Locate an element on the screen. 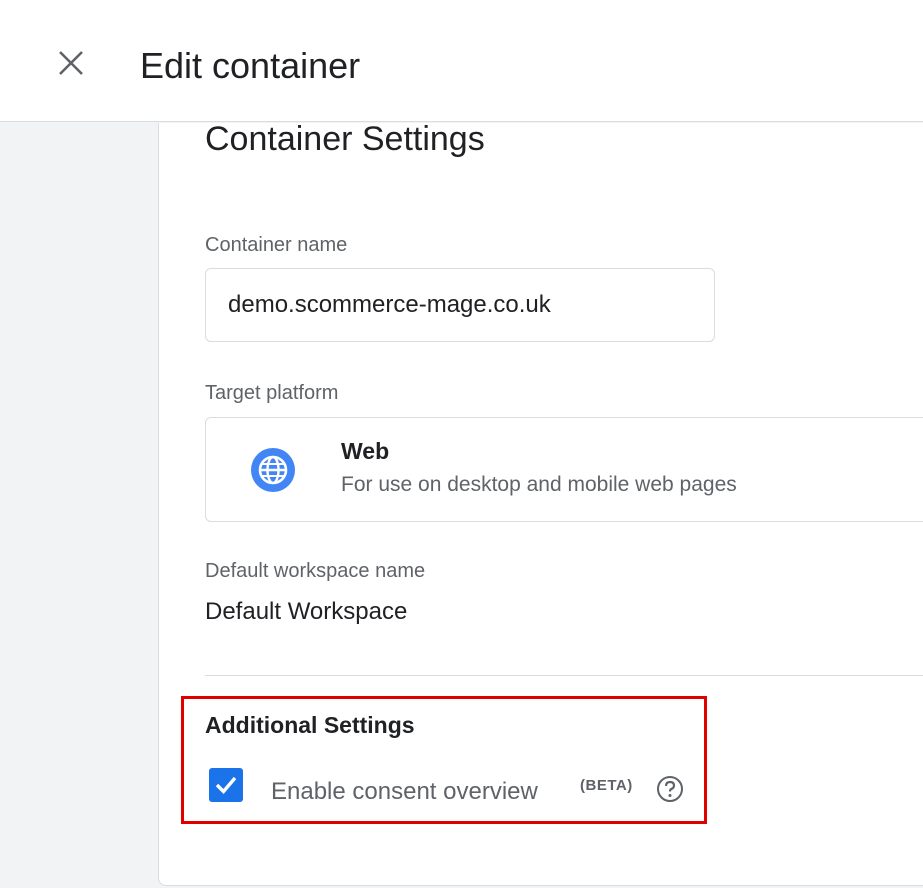  section-title: Container Settings is located at coordinates (345, 139).